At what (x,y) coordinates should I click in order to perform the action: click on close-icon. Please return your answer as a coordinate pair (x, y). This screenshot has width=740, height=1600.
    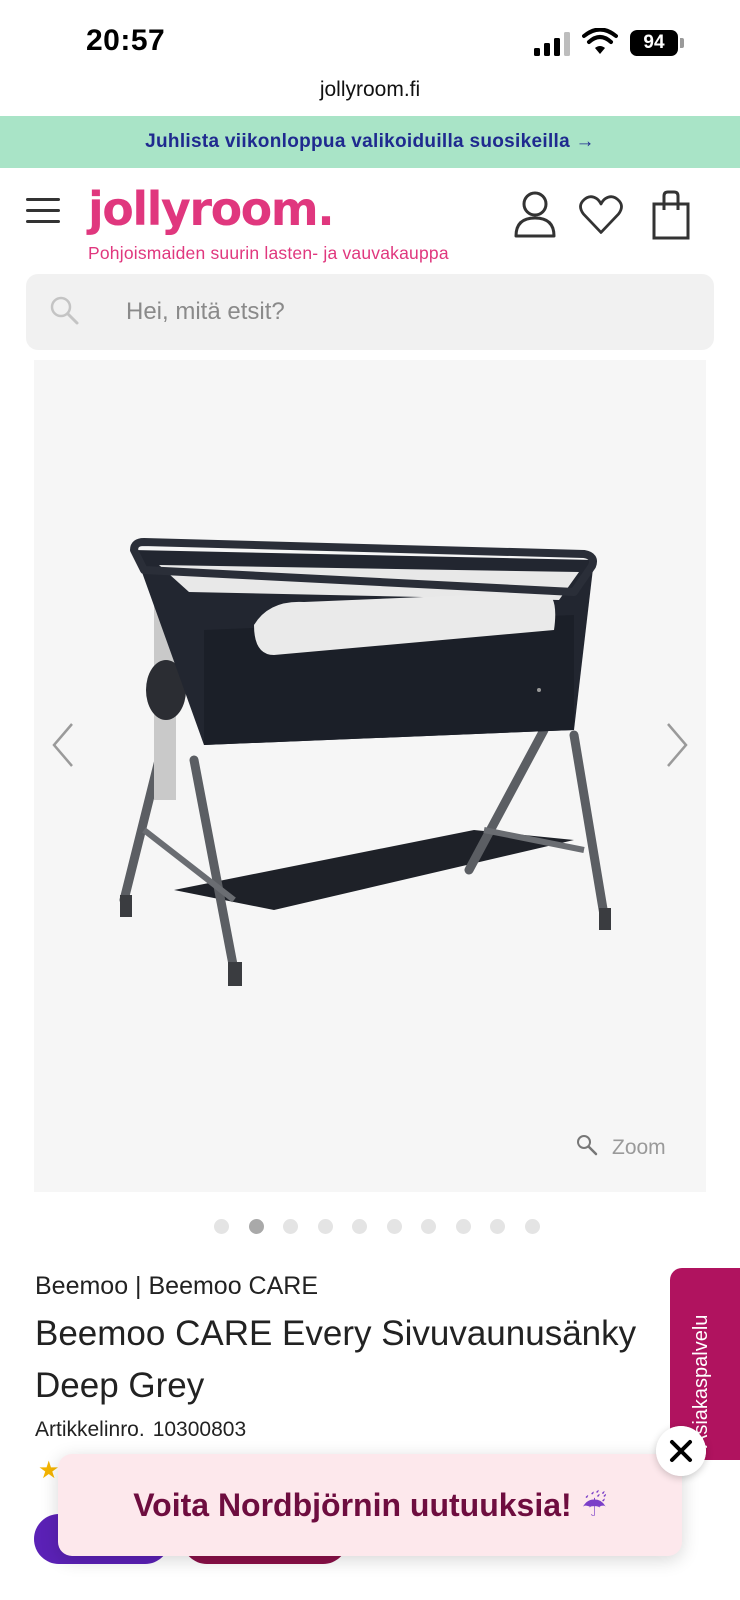
    Looking at the image, I should click on (681, 1451).